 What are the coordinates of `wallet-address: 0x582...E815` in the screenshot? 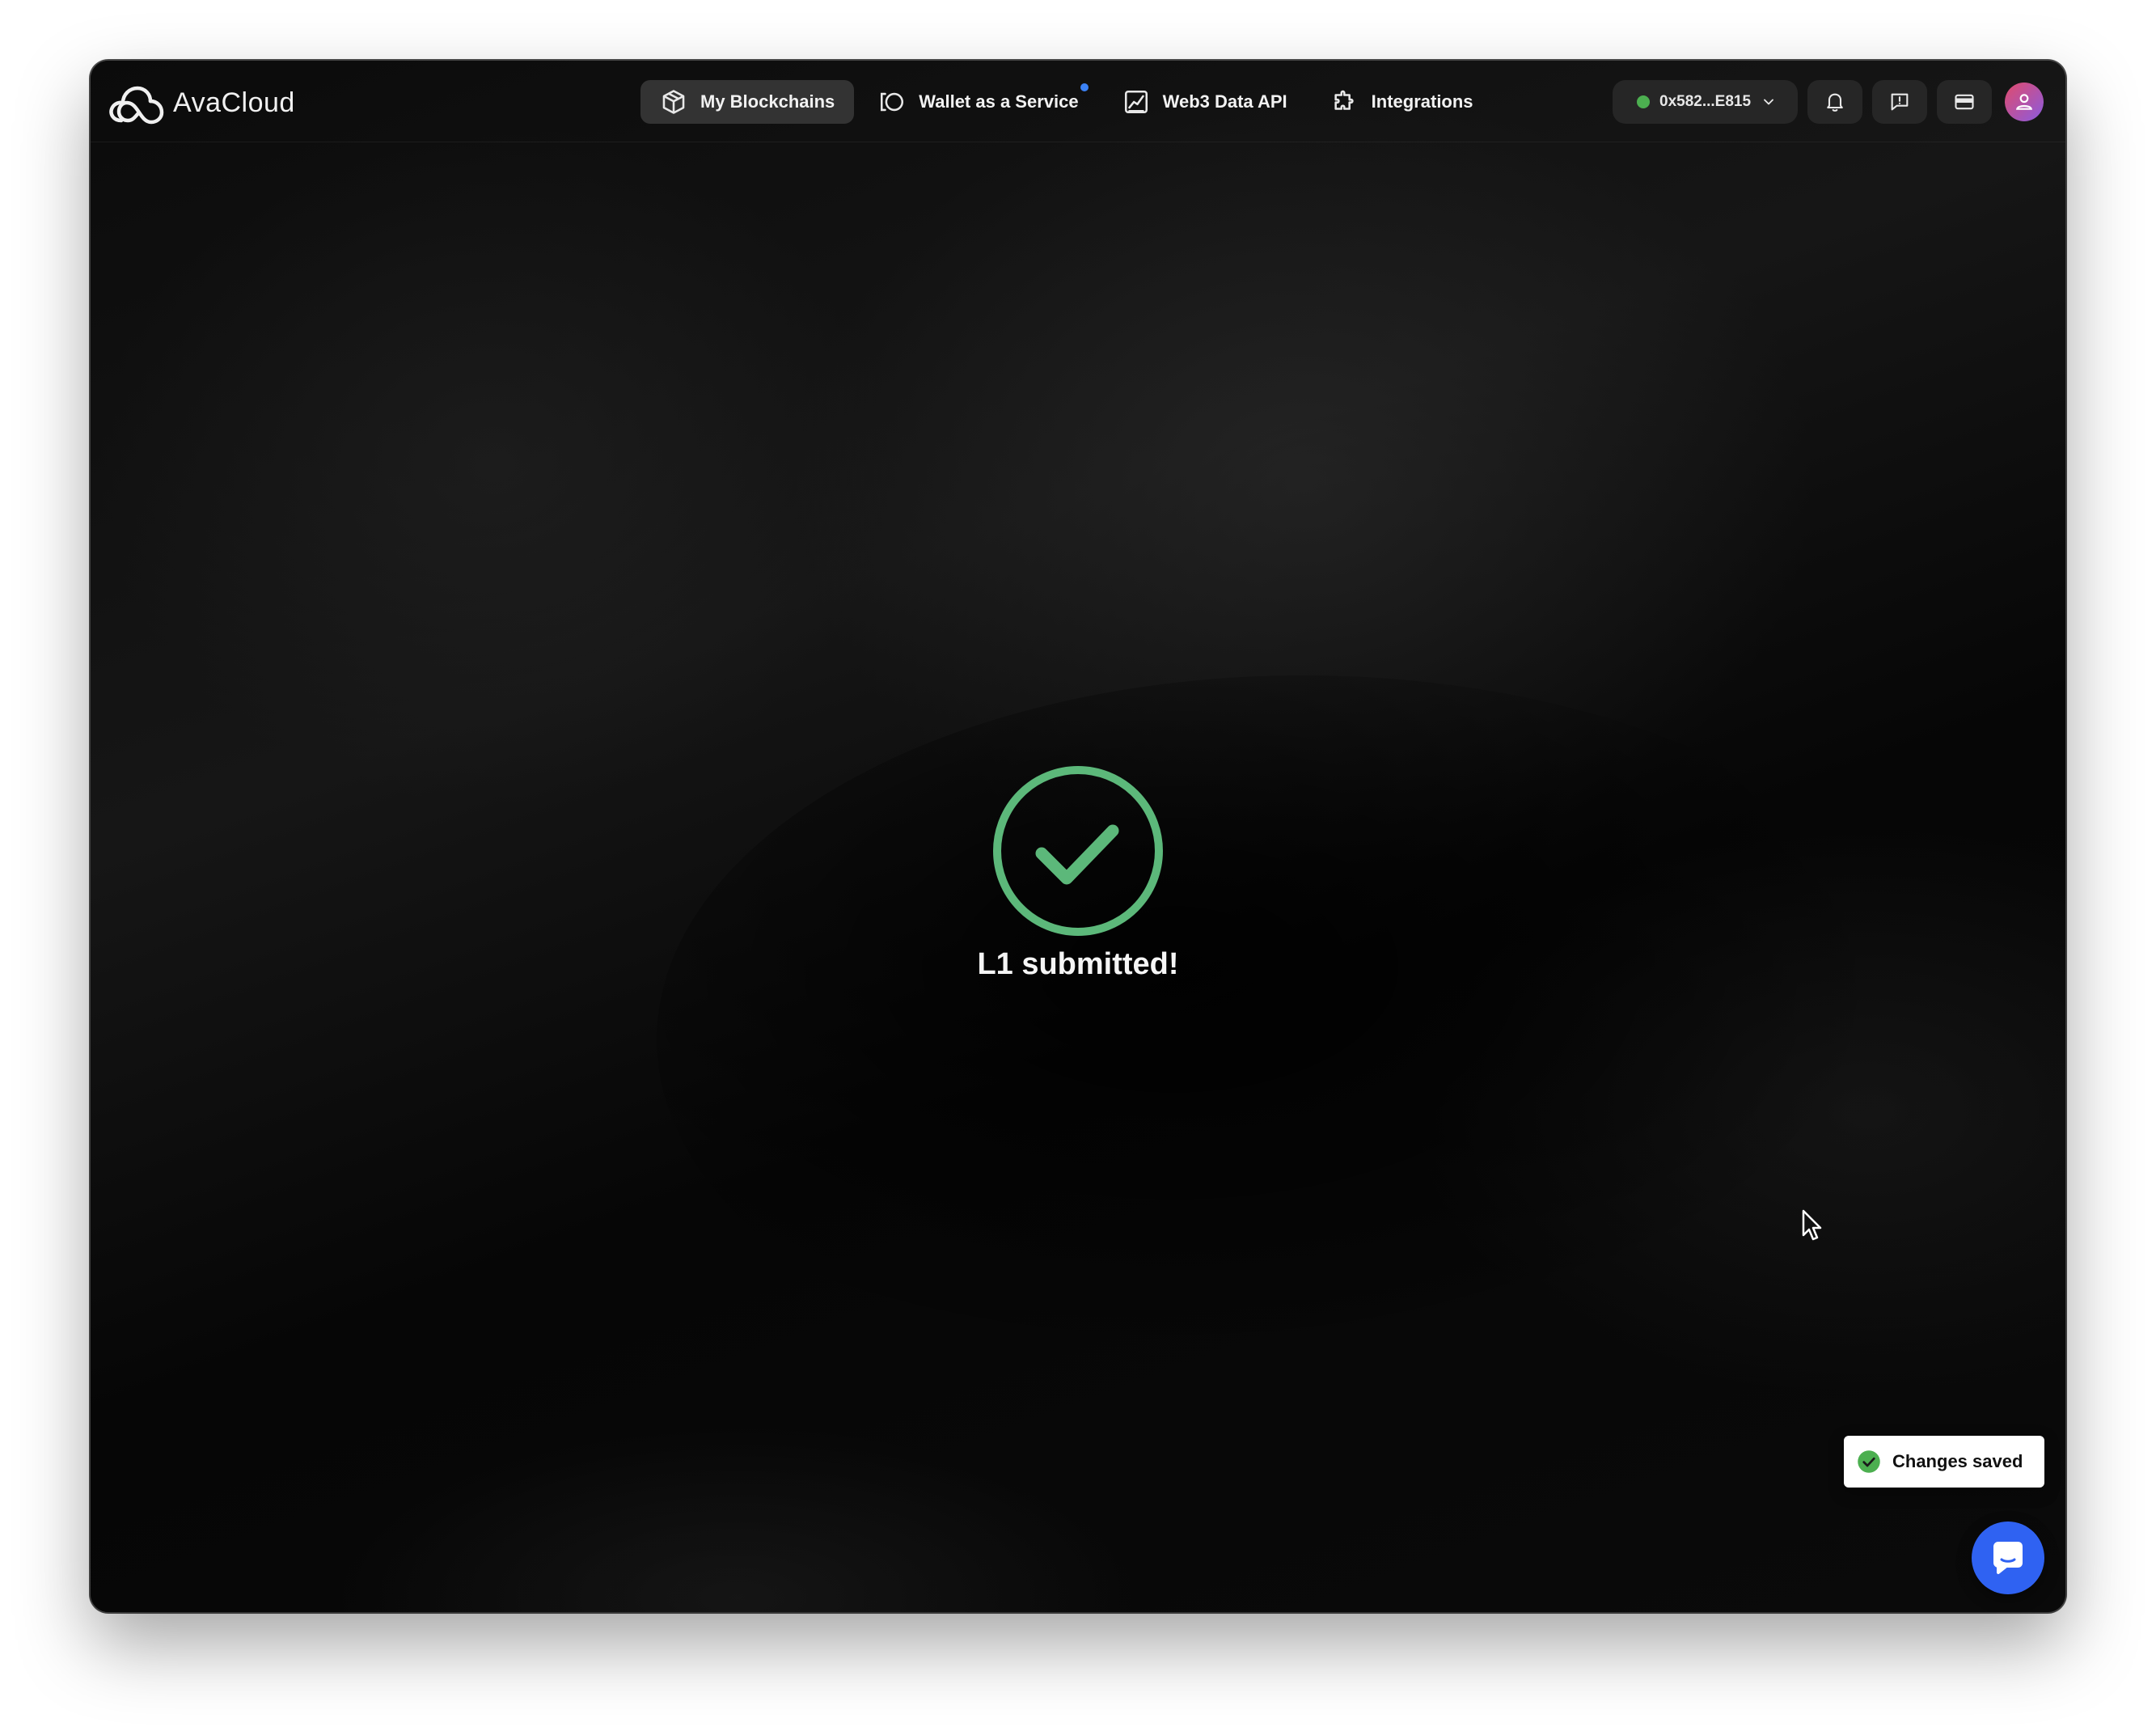 It's located at (1705, 102).